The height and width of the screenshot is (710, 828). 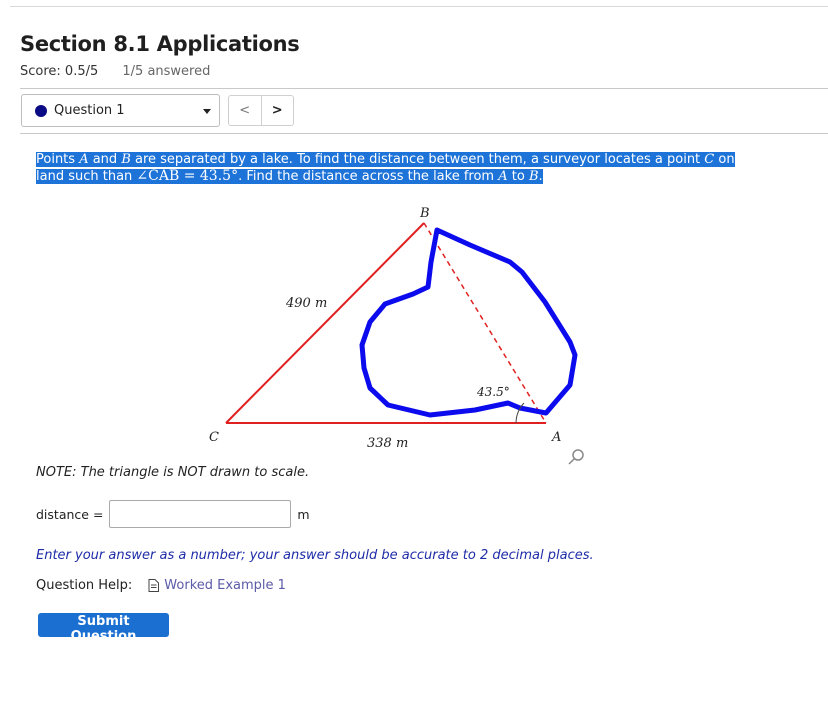 What do you see at coordinates (200, 514) in the screenshot?
I see `distance-input` at bounding box center [200, 514].